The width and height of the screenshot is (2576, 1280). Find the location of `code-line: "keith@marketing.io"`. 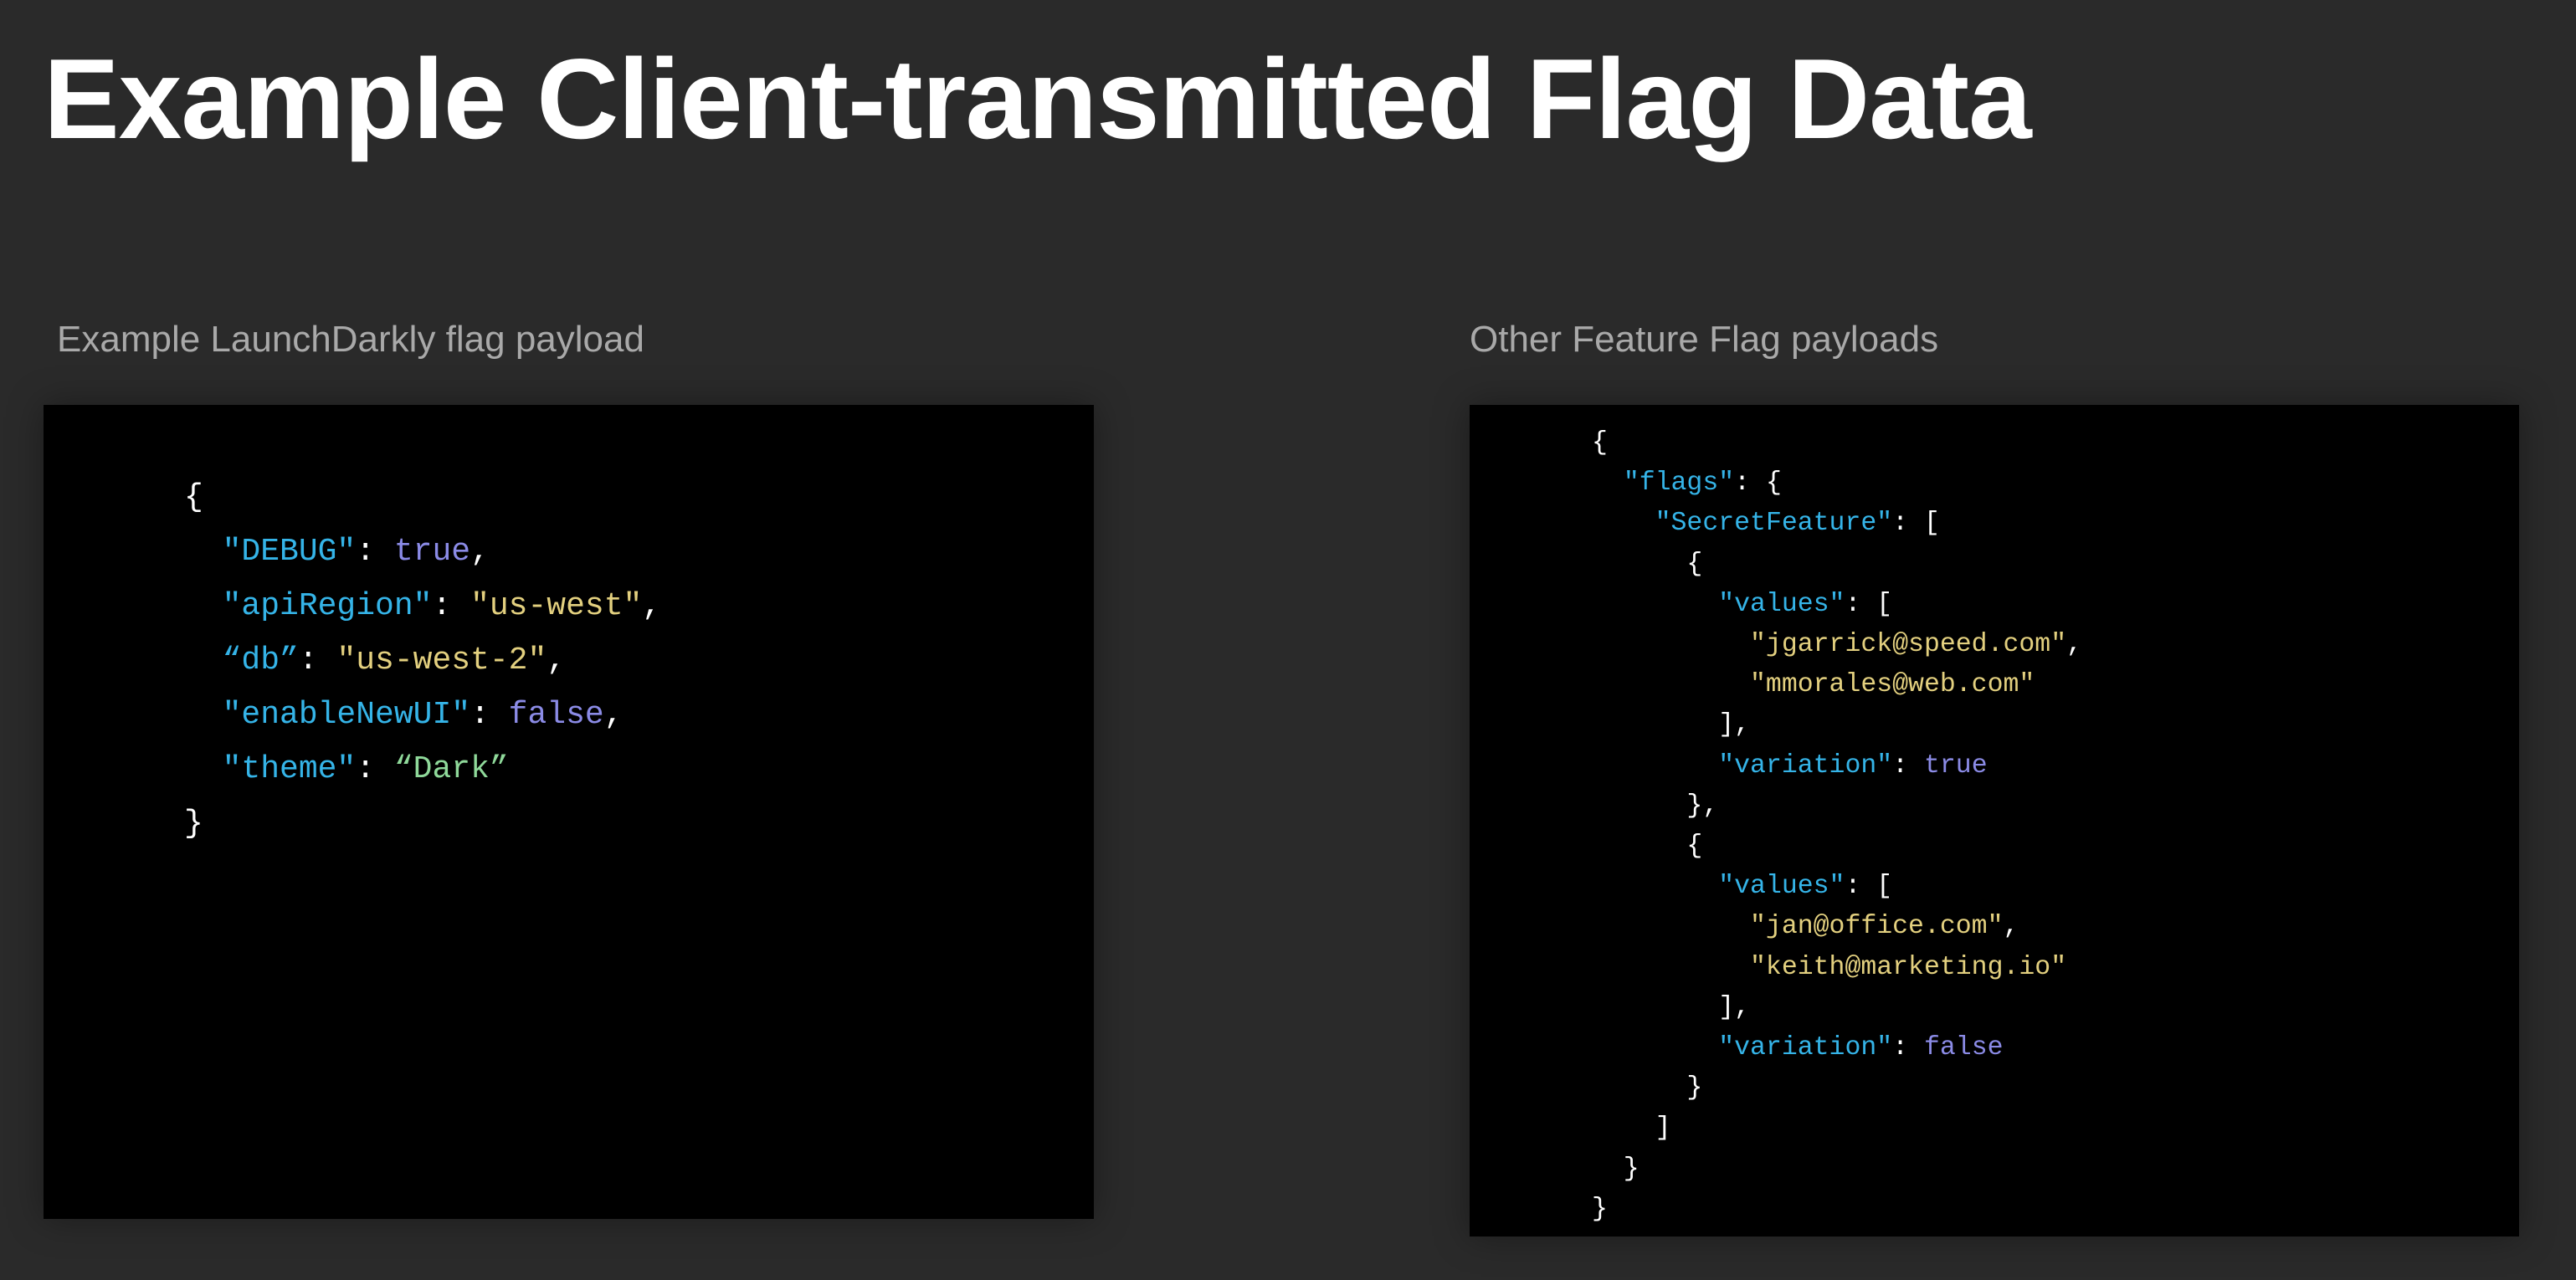

code-line: "keith@marketing.io" is located at coordinates (1837, 968).